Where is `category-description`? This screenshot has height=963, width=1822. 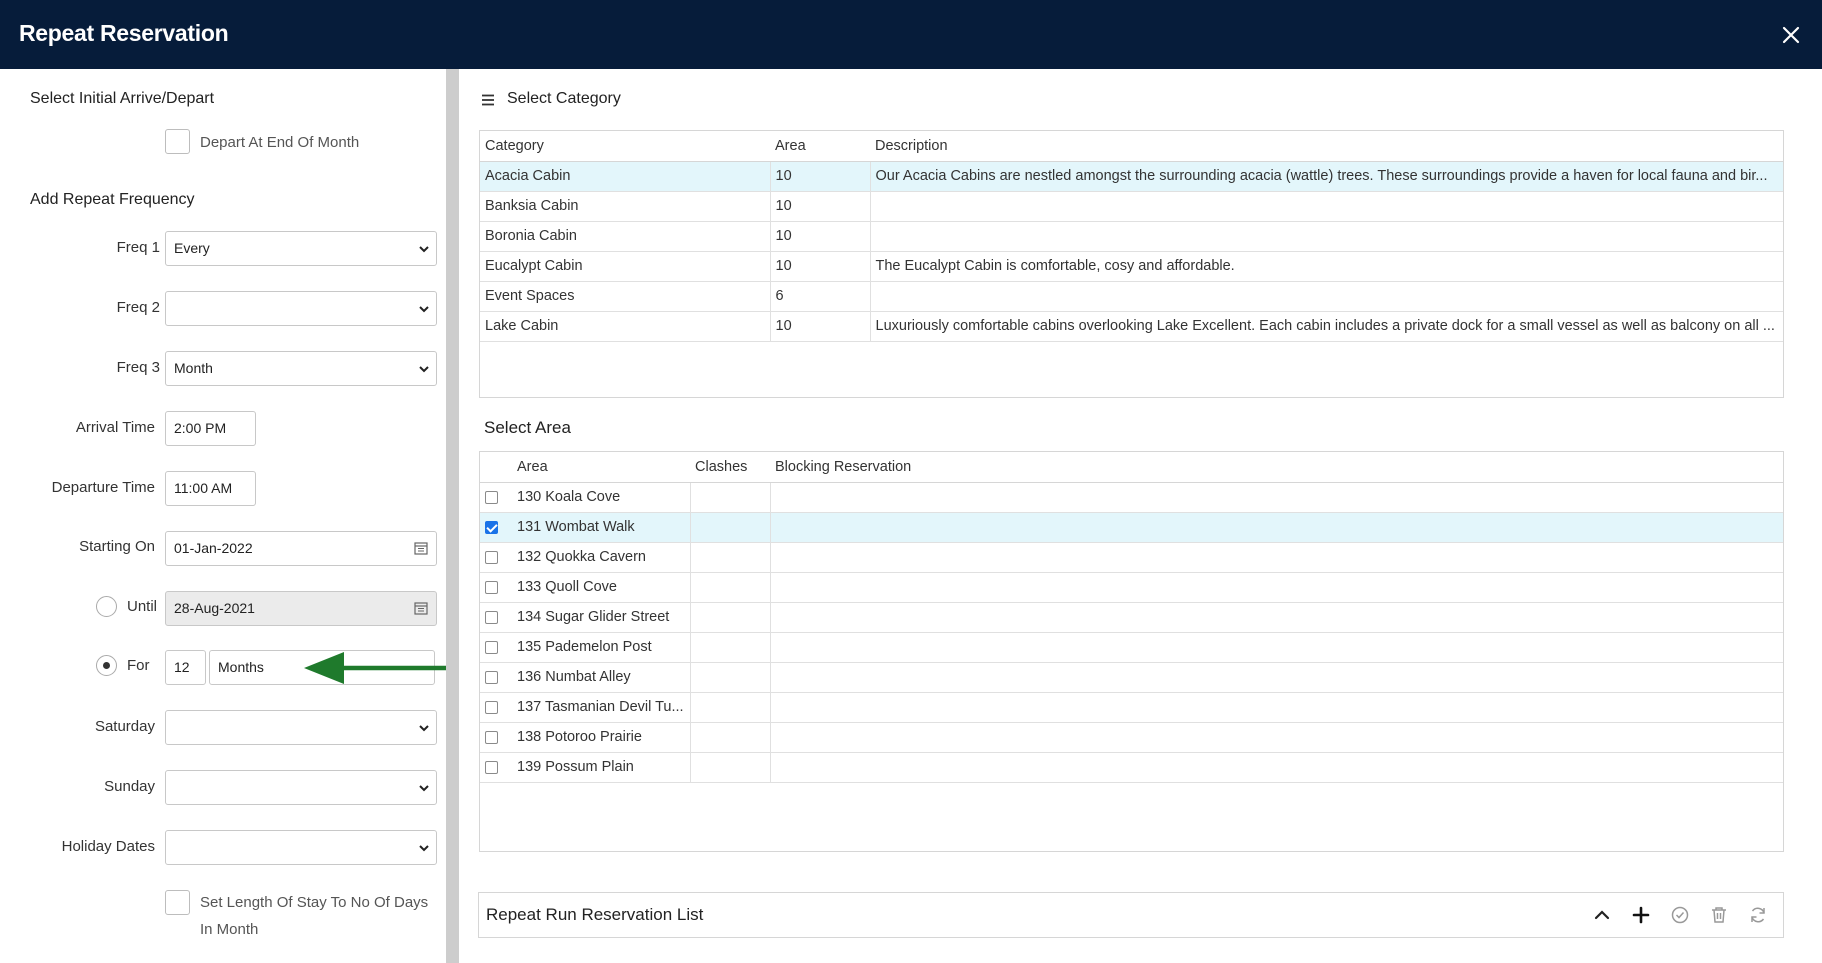 category-description is located at coordinates (1326, 236).